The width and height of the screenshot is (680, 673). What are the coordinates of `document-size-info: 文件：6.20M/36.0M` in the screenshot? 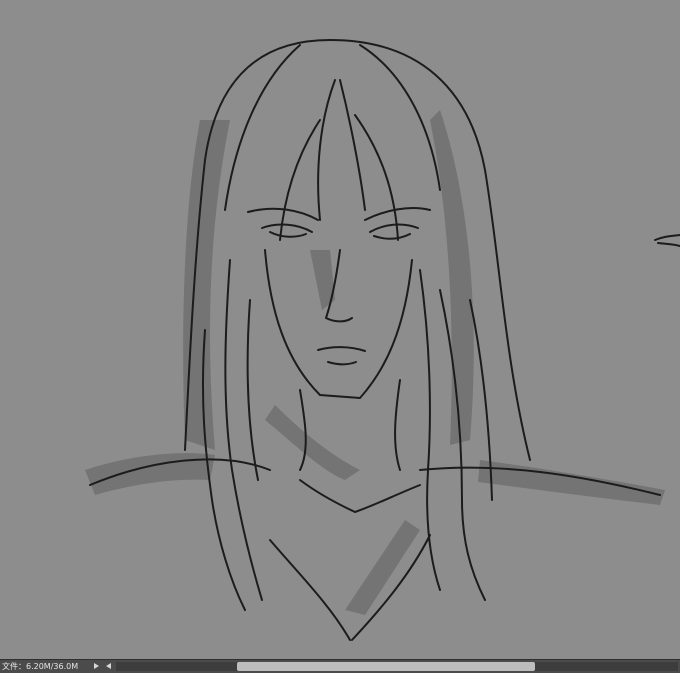 It's located at (40, 666).